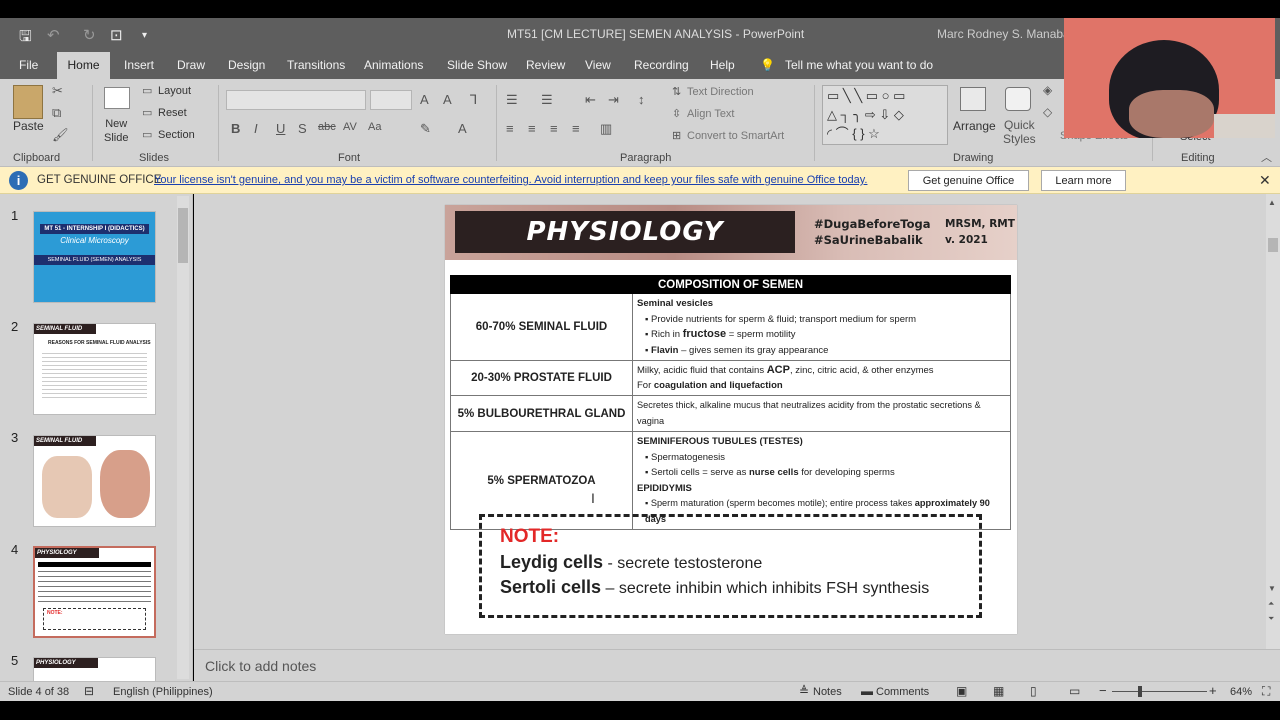 This screenshot has height=720, width=1280. Describe the element at coordinates (641, 99) in the screenshot. I see `line-spacing-icon: ↕` at that location.